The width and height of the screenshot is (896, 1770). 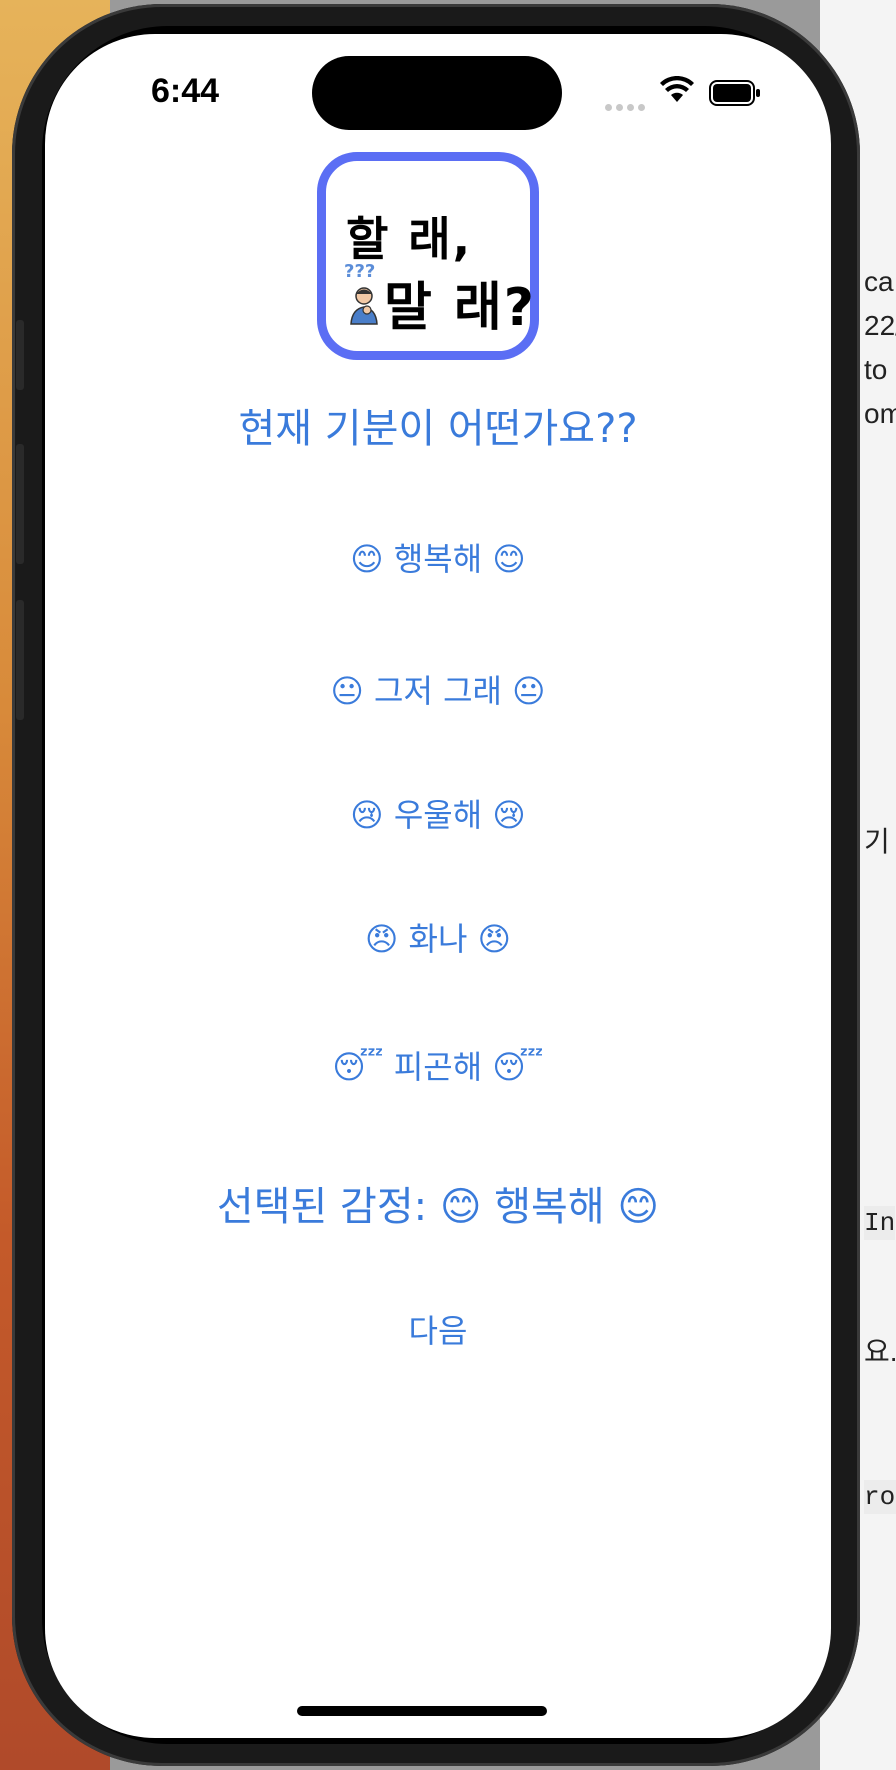 I want to click on volume-down-button, so click(x=20, y=660).